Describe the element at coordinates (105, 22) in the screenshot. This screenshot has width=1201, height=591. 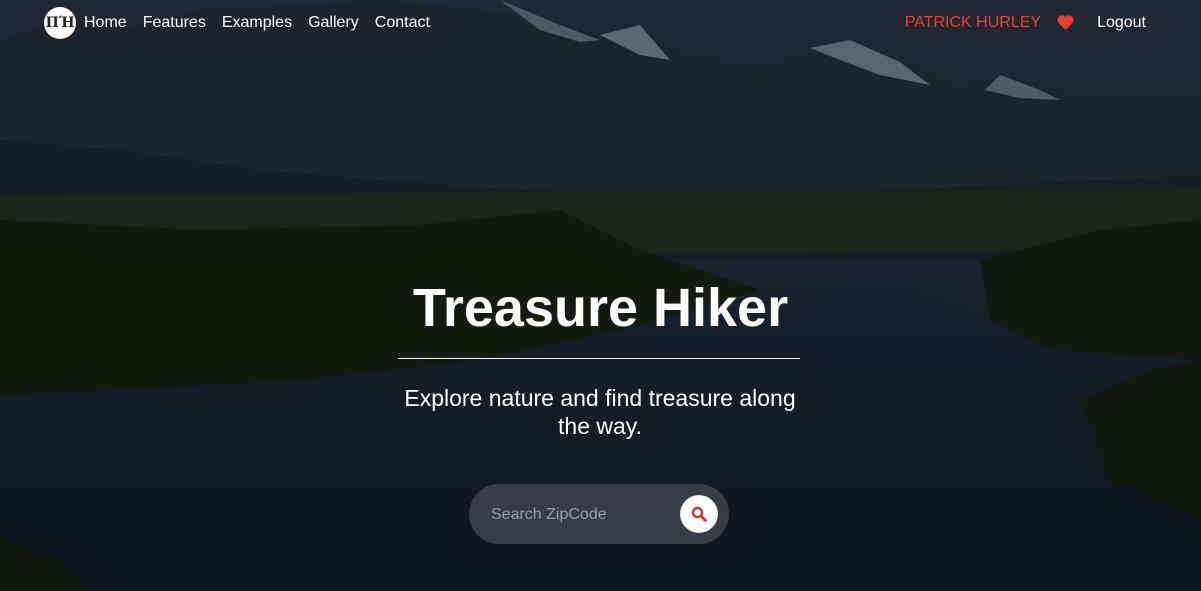
I see `nav-link-home: Home` at that location.